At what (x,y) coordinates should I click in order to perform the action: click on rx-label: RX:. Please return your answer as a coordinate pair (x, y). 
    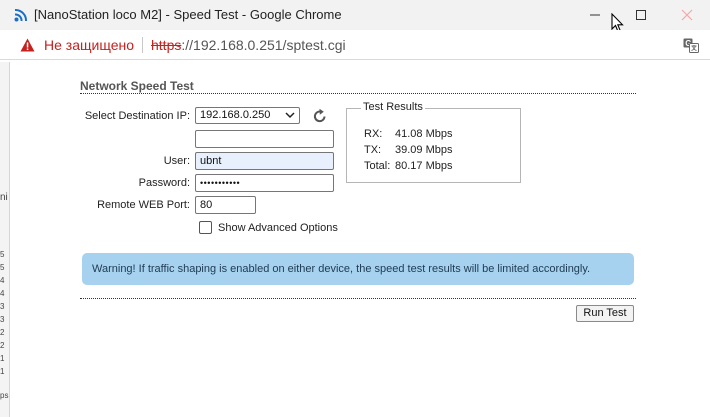
    Looking at the image, I should click on (373, 134).